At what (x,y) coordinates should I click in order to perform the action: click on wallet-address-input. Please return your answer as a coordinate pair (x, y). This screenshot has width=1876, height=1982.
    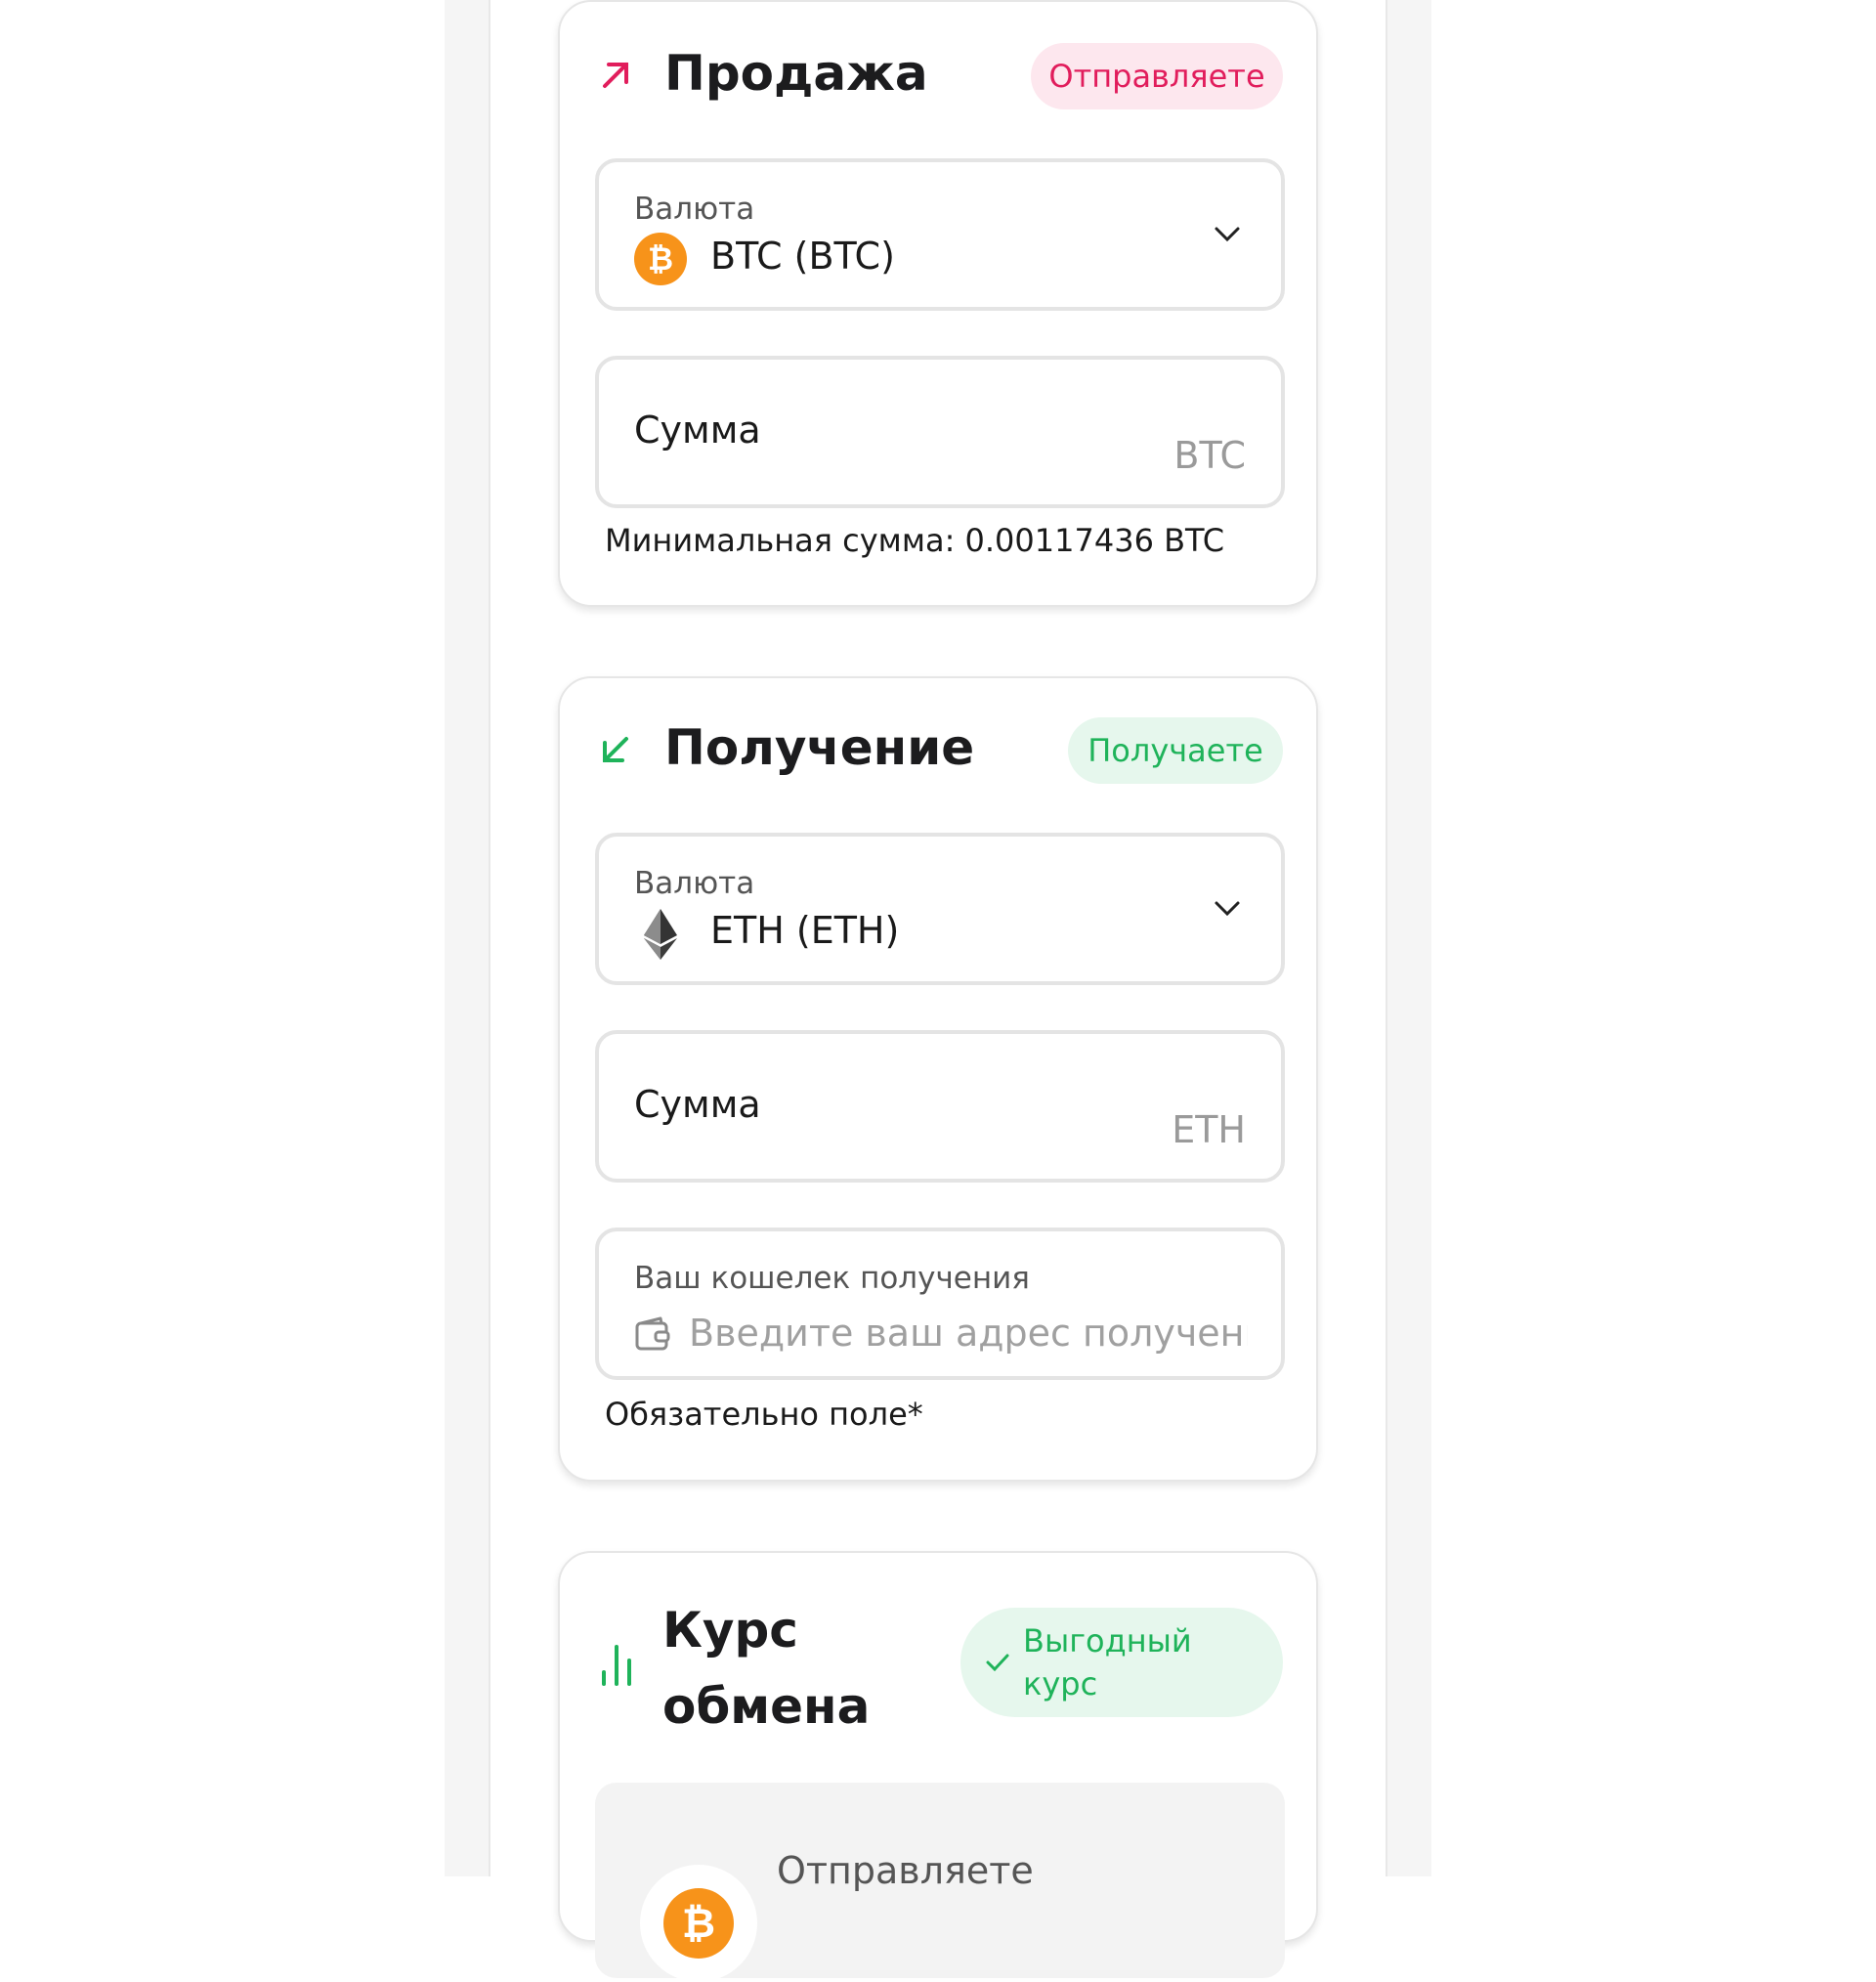
    Looking at the image, I should click on (968, 1333).